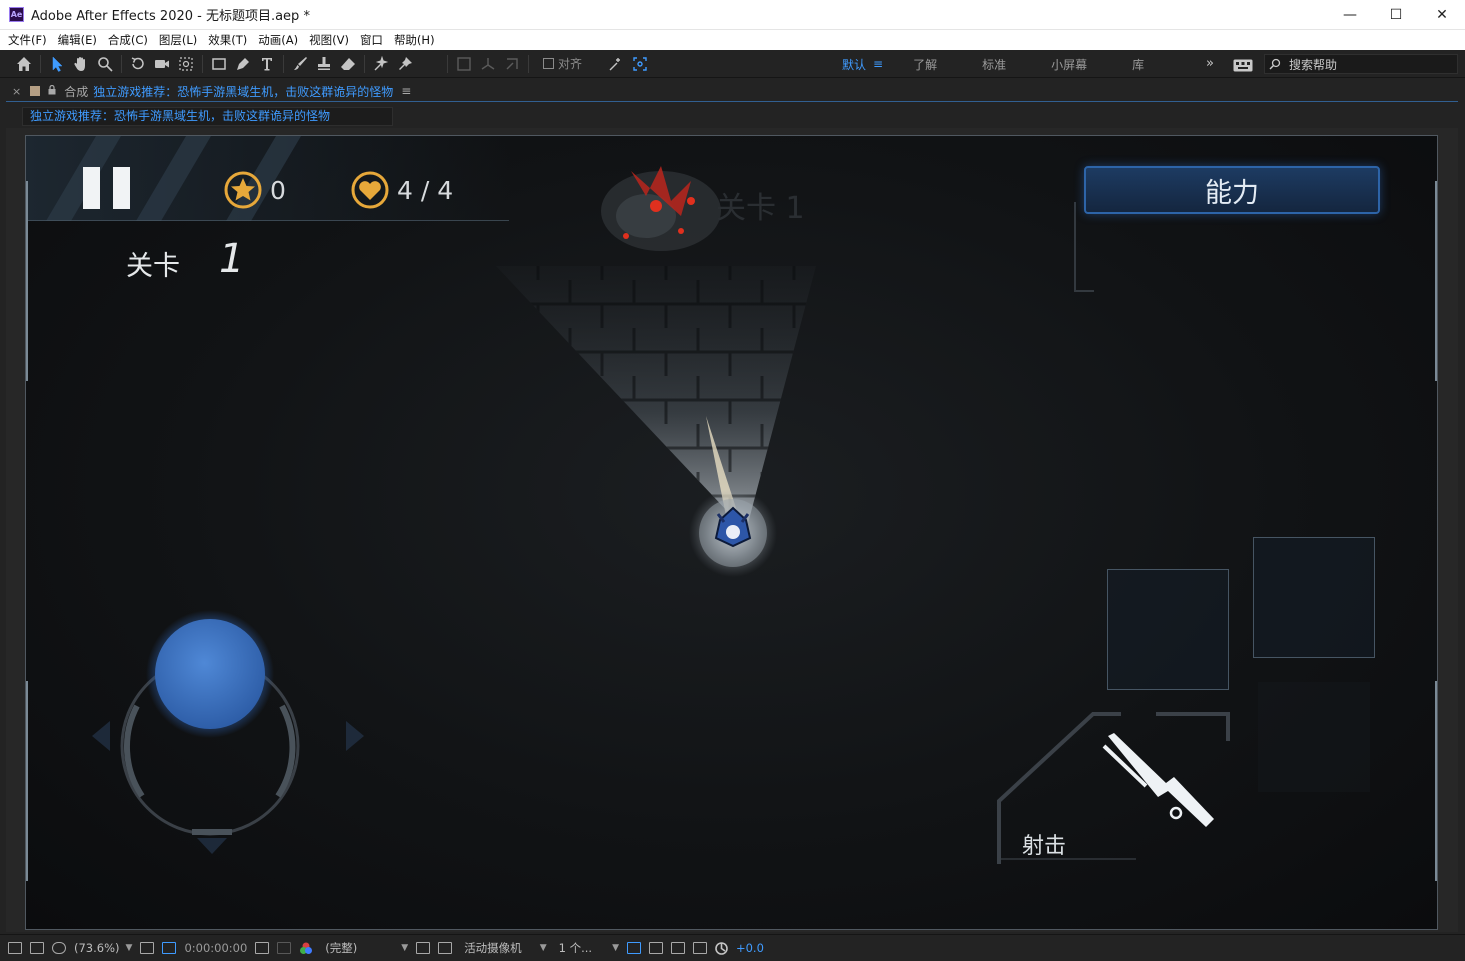 The width and height of the screenshot is (1465, 961). What do you see at coordinates (633, 948) in the screenshot?
I see `pixel-aspect-icon` at bounding box center [633, 948].